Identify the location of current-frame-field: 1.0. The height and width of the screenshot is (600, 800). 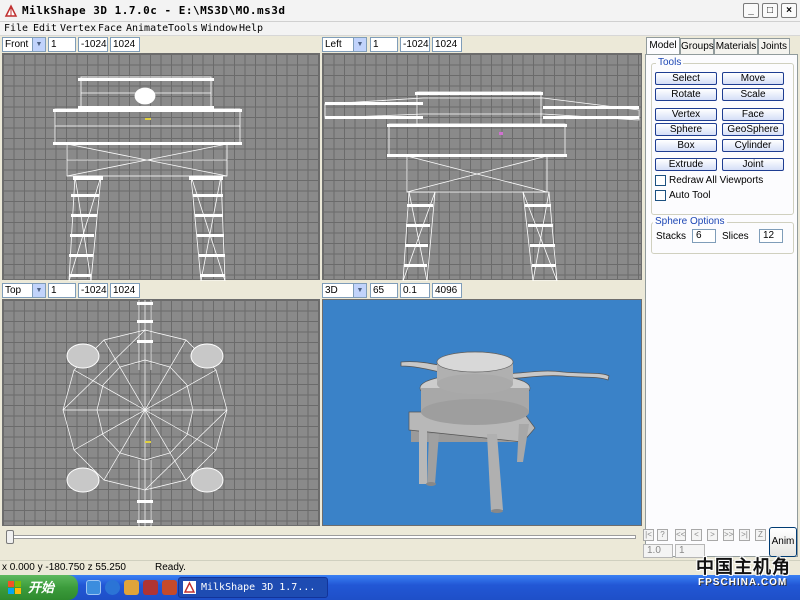
(658, 551).